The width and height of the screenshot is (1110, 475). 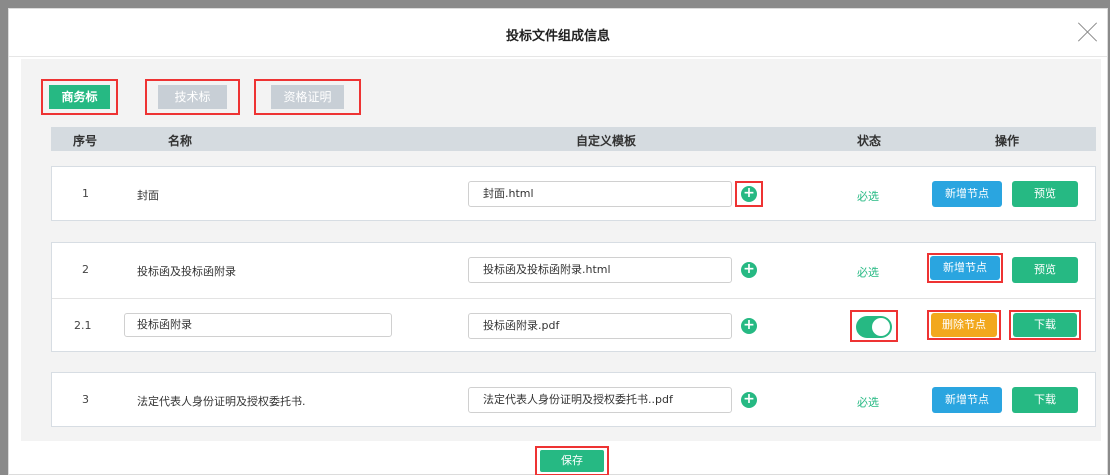 What do you see at coordinates (964, 325) in the screenshot?
I see `delete-node-button: 删除节点` at bounding box center [964, 325].